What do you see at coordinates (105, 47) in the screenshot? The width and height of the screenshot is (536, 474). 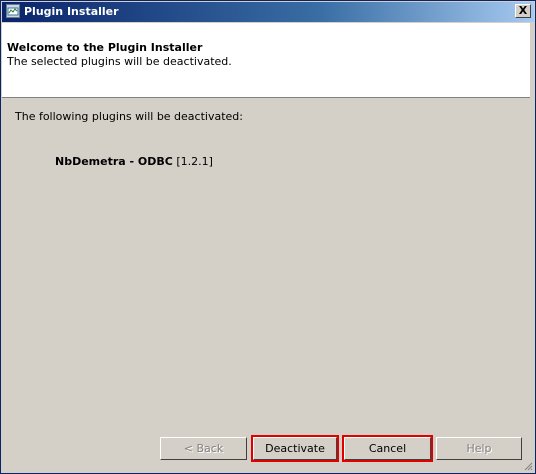 I see `header-title: Welcome to the Plugin Installer` at bounding box center [105, 47].